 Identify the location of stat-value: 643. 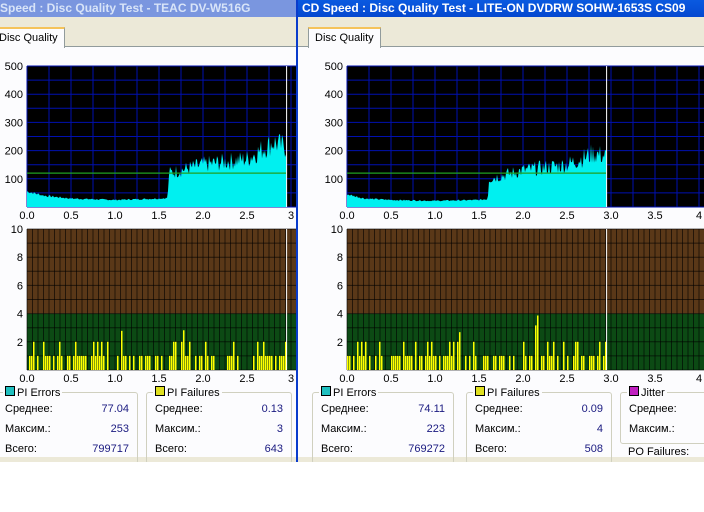
(273, 449).